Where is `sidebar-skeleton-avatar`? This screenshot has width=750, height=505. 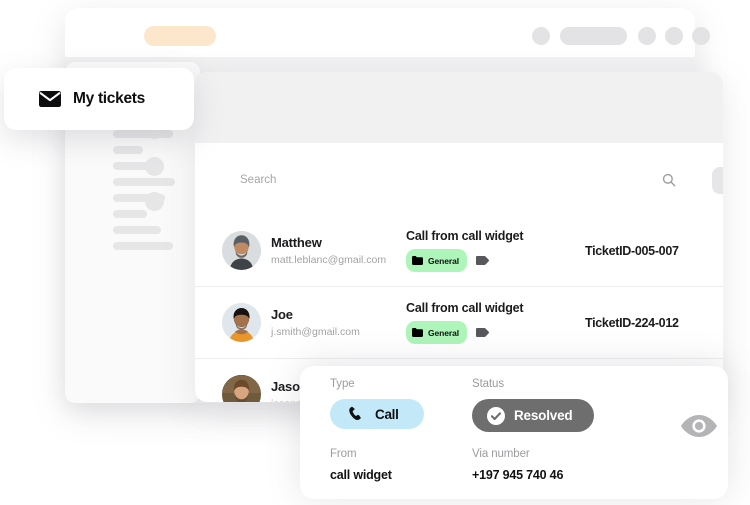
sidebar-skeleton-avatar is located at coordinates (154, 201).